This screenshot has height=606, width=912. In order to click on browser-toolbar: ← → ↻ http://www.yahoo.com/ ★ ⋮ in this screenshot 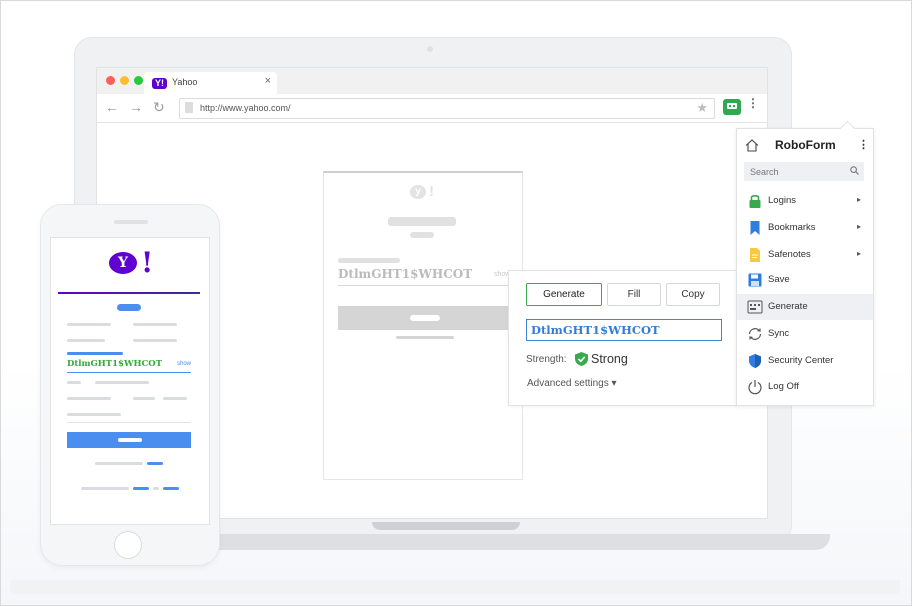, I will do `click(432, 108)`.